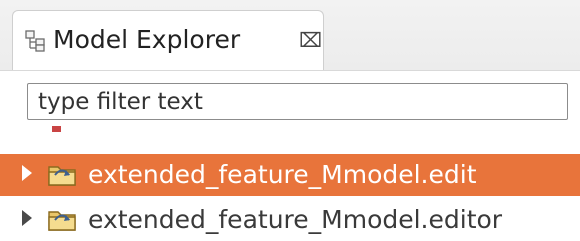 The image size is (580, 241). What do you see at coordinates (282, 174) in the screenshot?
I see `tree-item-label: extended_feature_Mmodel.edit` at bounding box center [282, 174].